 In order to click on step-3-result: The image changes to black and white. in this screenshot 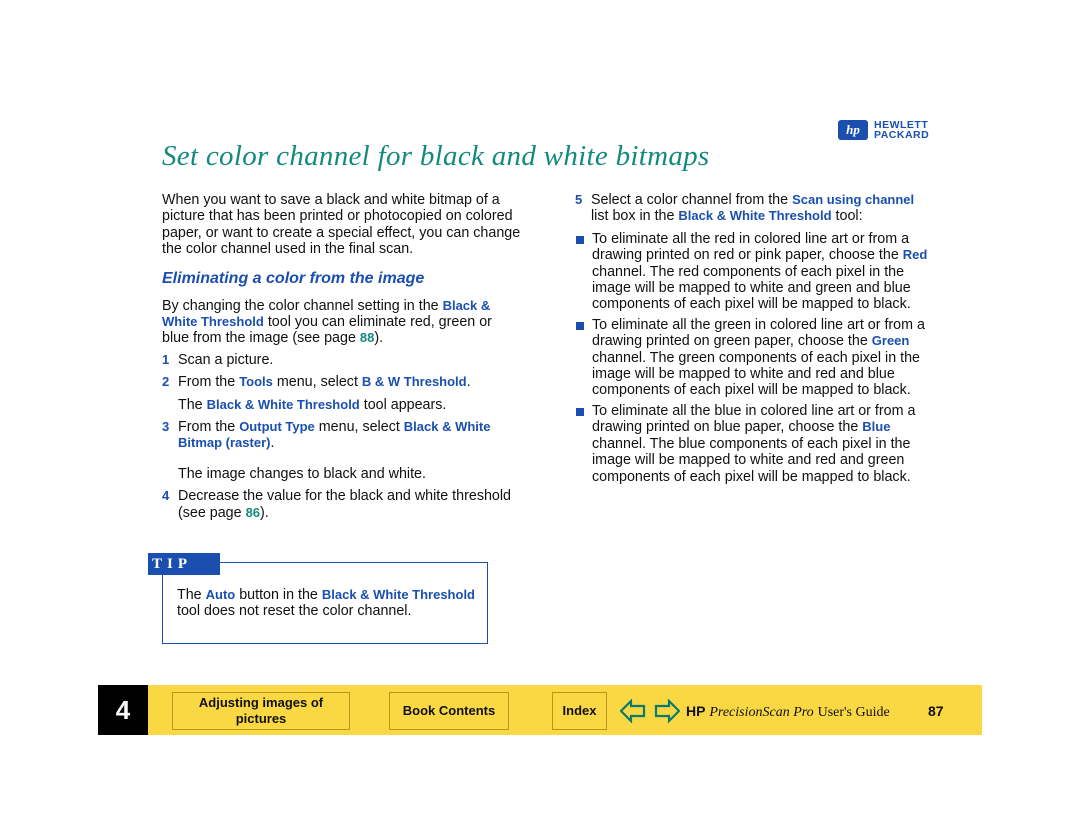, I will do `click(350, 474)`.